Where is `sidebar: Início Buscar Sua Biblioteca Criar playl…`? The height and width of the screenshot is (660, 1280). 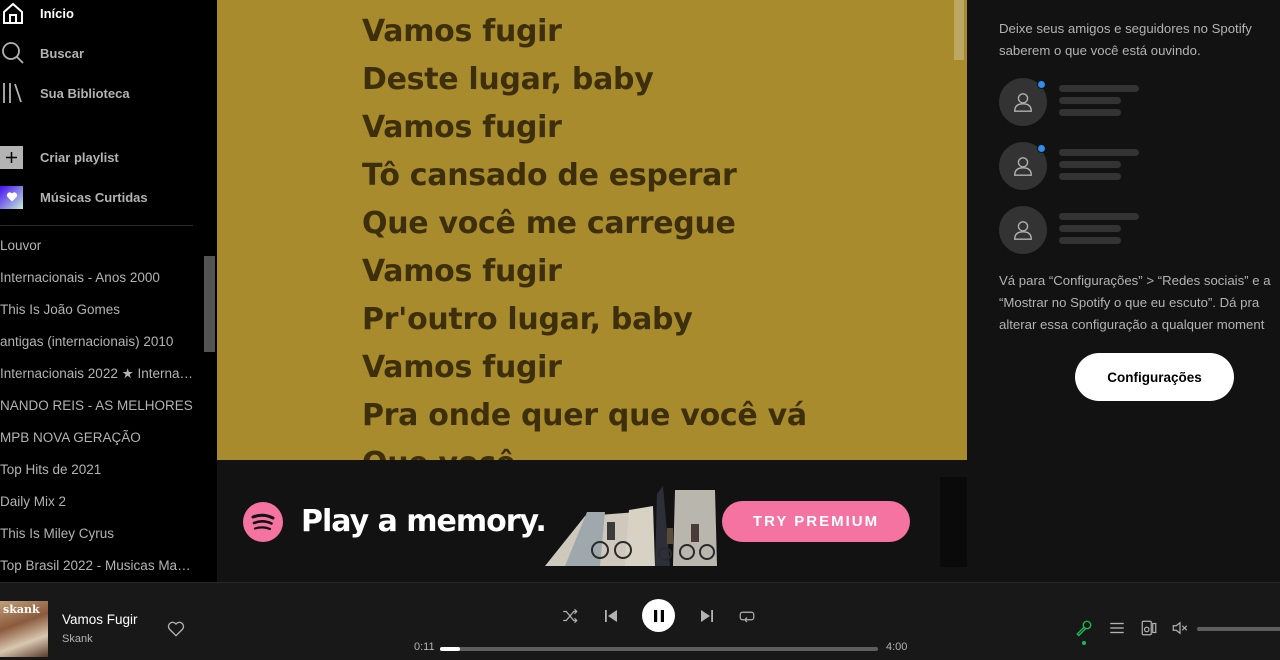
sidebar: Início Buscar Sua Biblioteca Criar playl… is located at coordinates (108, 291).